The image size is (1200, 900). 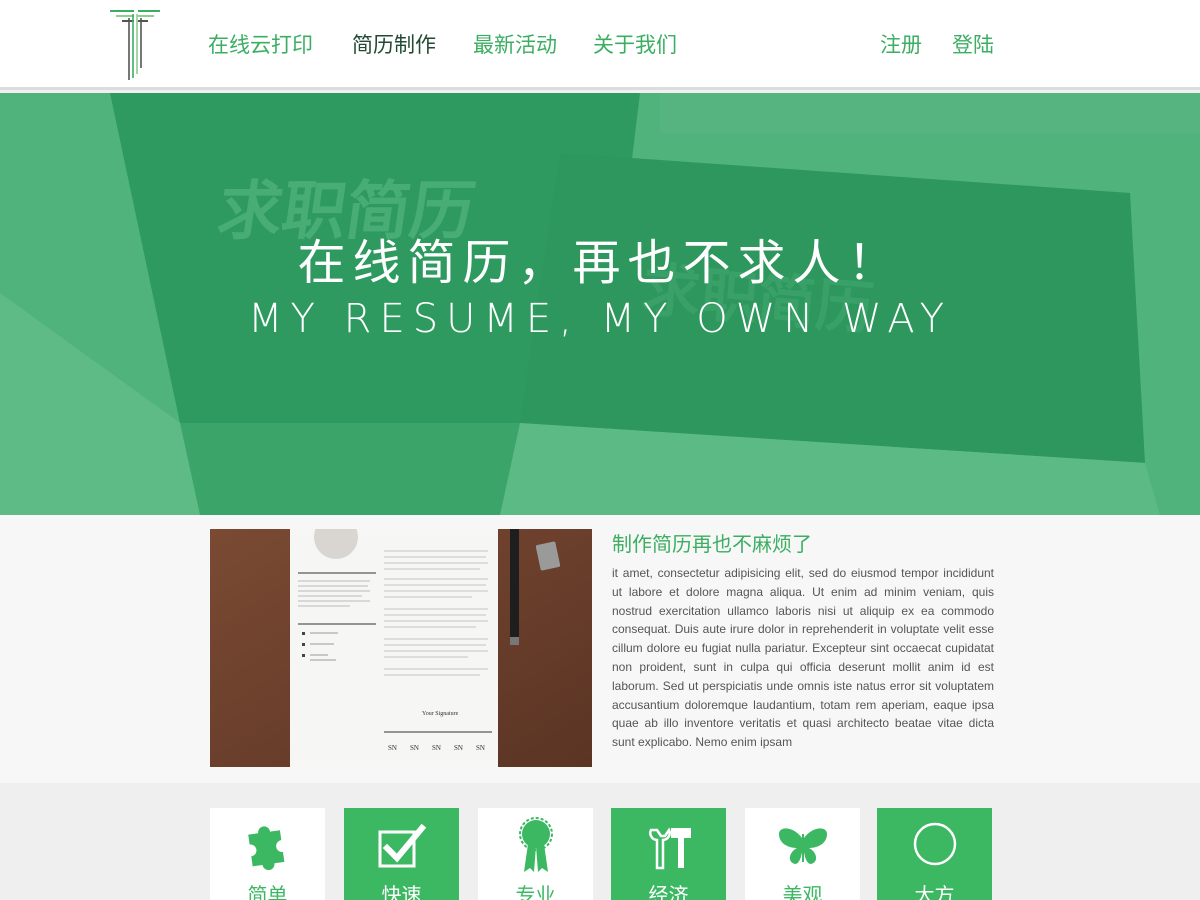 I want to click on circle-icon, so click(x=935, y=844).